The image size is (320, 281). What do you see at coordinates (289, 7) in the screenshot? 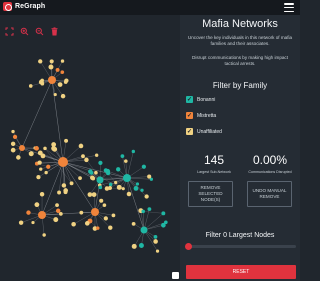
I see `hamburger-menu-icon` at bounding box center [289, 7].